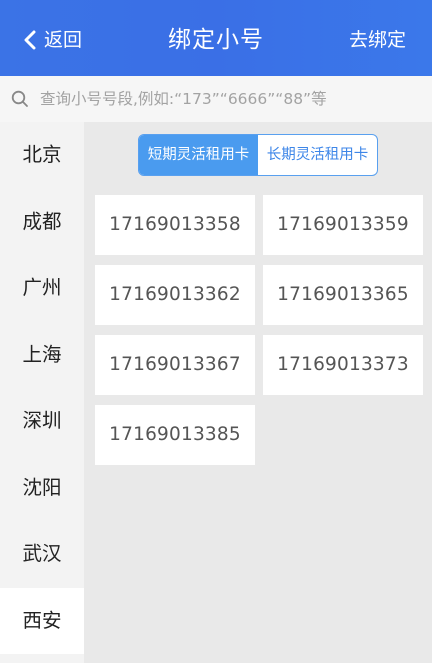 This screenshot has width=432, height=663. What do you see at coordinates (42, 288) in the screenshot?
I see `sidebar-item-guangzhou: 广州` at bounding box center [42, 288].